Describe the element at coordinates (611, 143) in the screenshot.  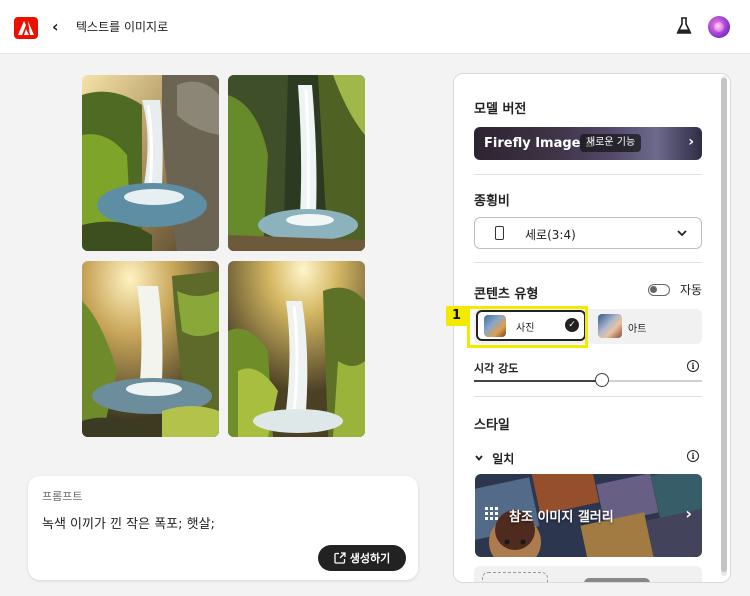
I see `new-feature-badge: 새로운 기능` at that location.